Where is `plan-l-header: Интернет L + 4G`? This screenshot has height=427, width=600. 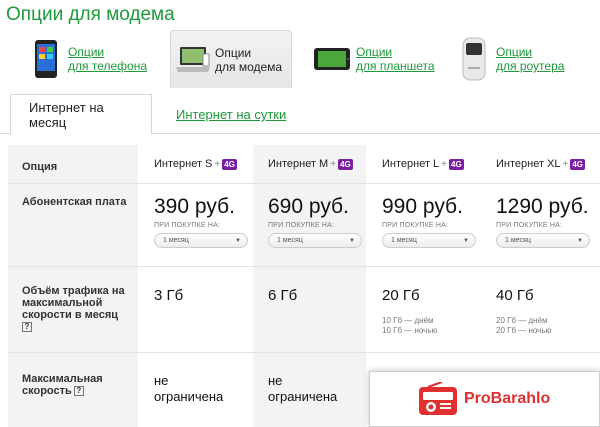 plan-l-header: Интернет L + 4G is located at coordinates (423, 164).